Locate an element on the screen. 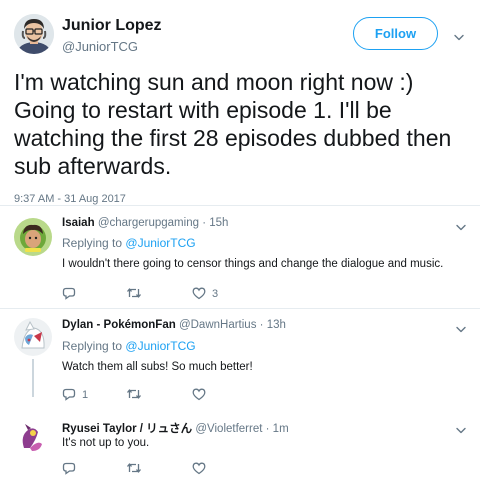 This screenshot has width=480, height=480. reply-time: 15h is located at coordinates (218, 223).